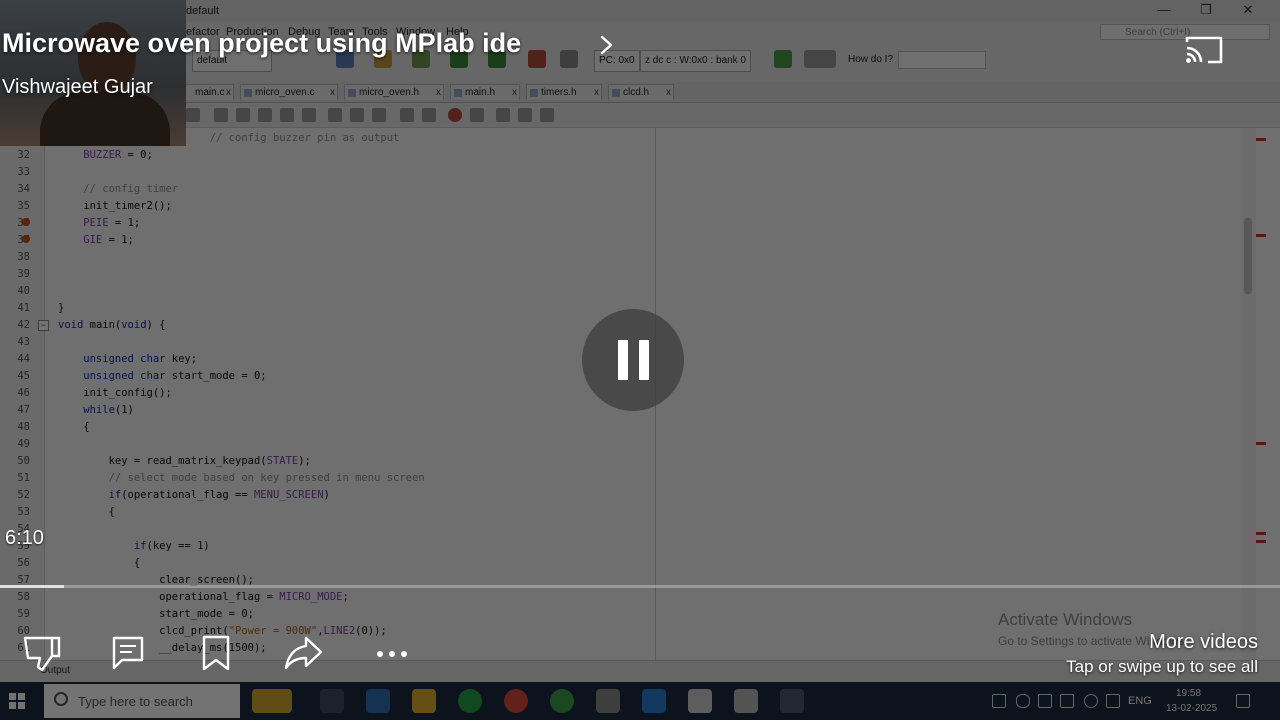 The height and width of the screenshot is (720, 1280). Describe the element at coordinates (311, 597) in the screenshot. I see `code-token: MICRO_MODE` at that location.